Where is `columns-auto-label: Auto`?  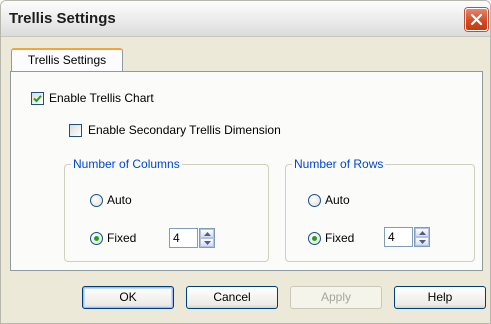 columns-auto-label: Auto is located at coordinates (119, 200).